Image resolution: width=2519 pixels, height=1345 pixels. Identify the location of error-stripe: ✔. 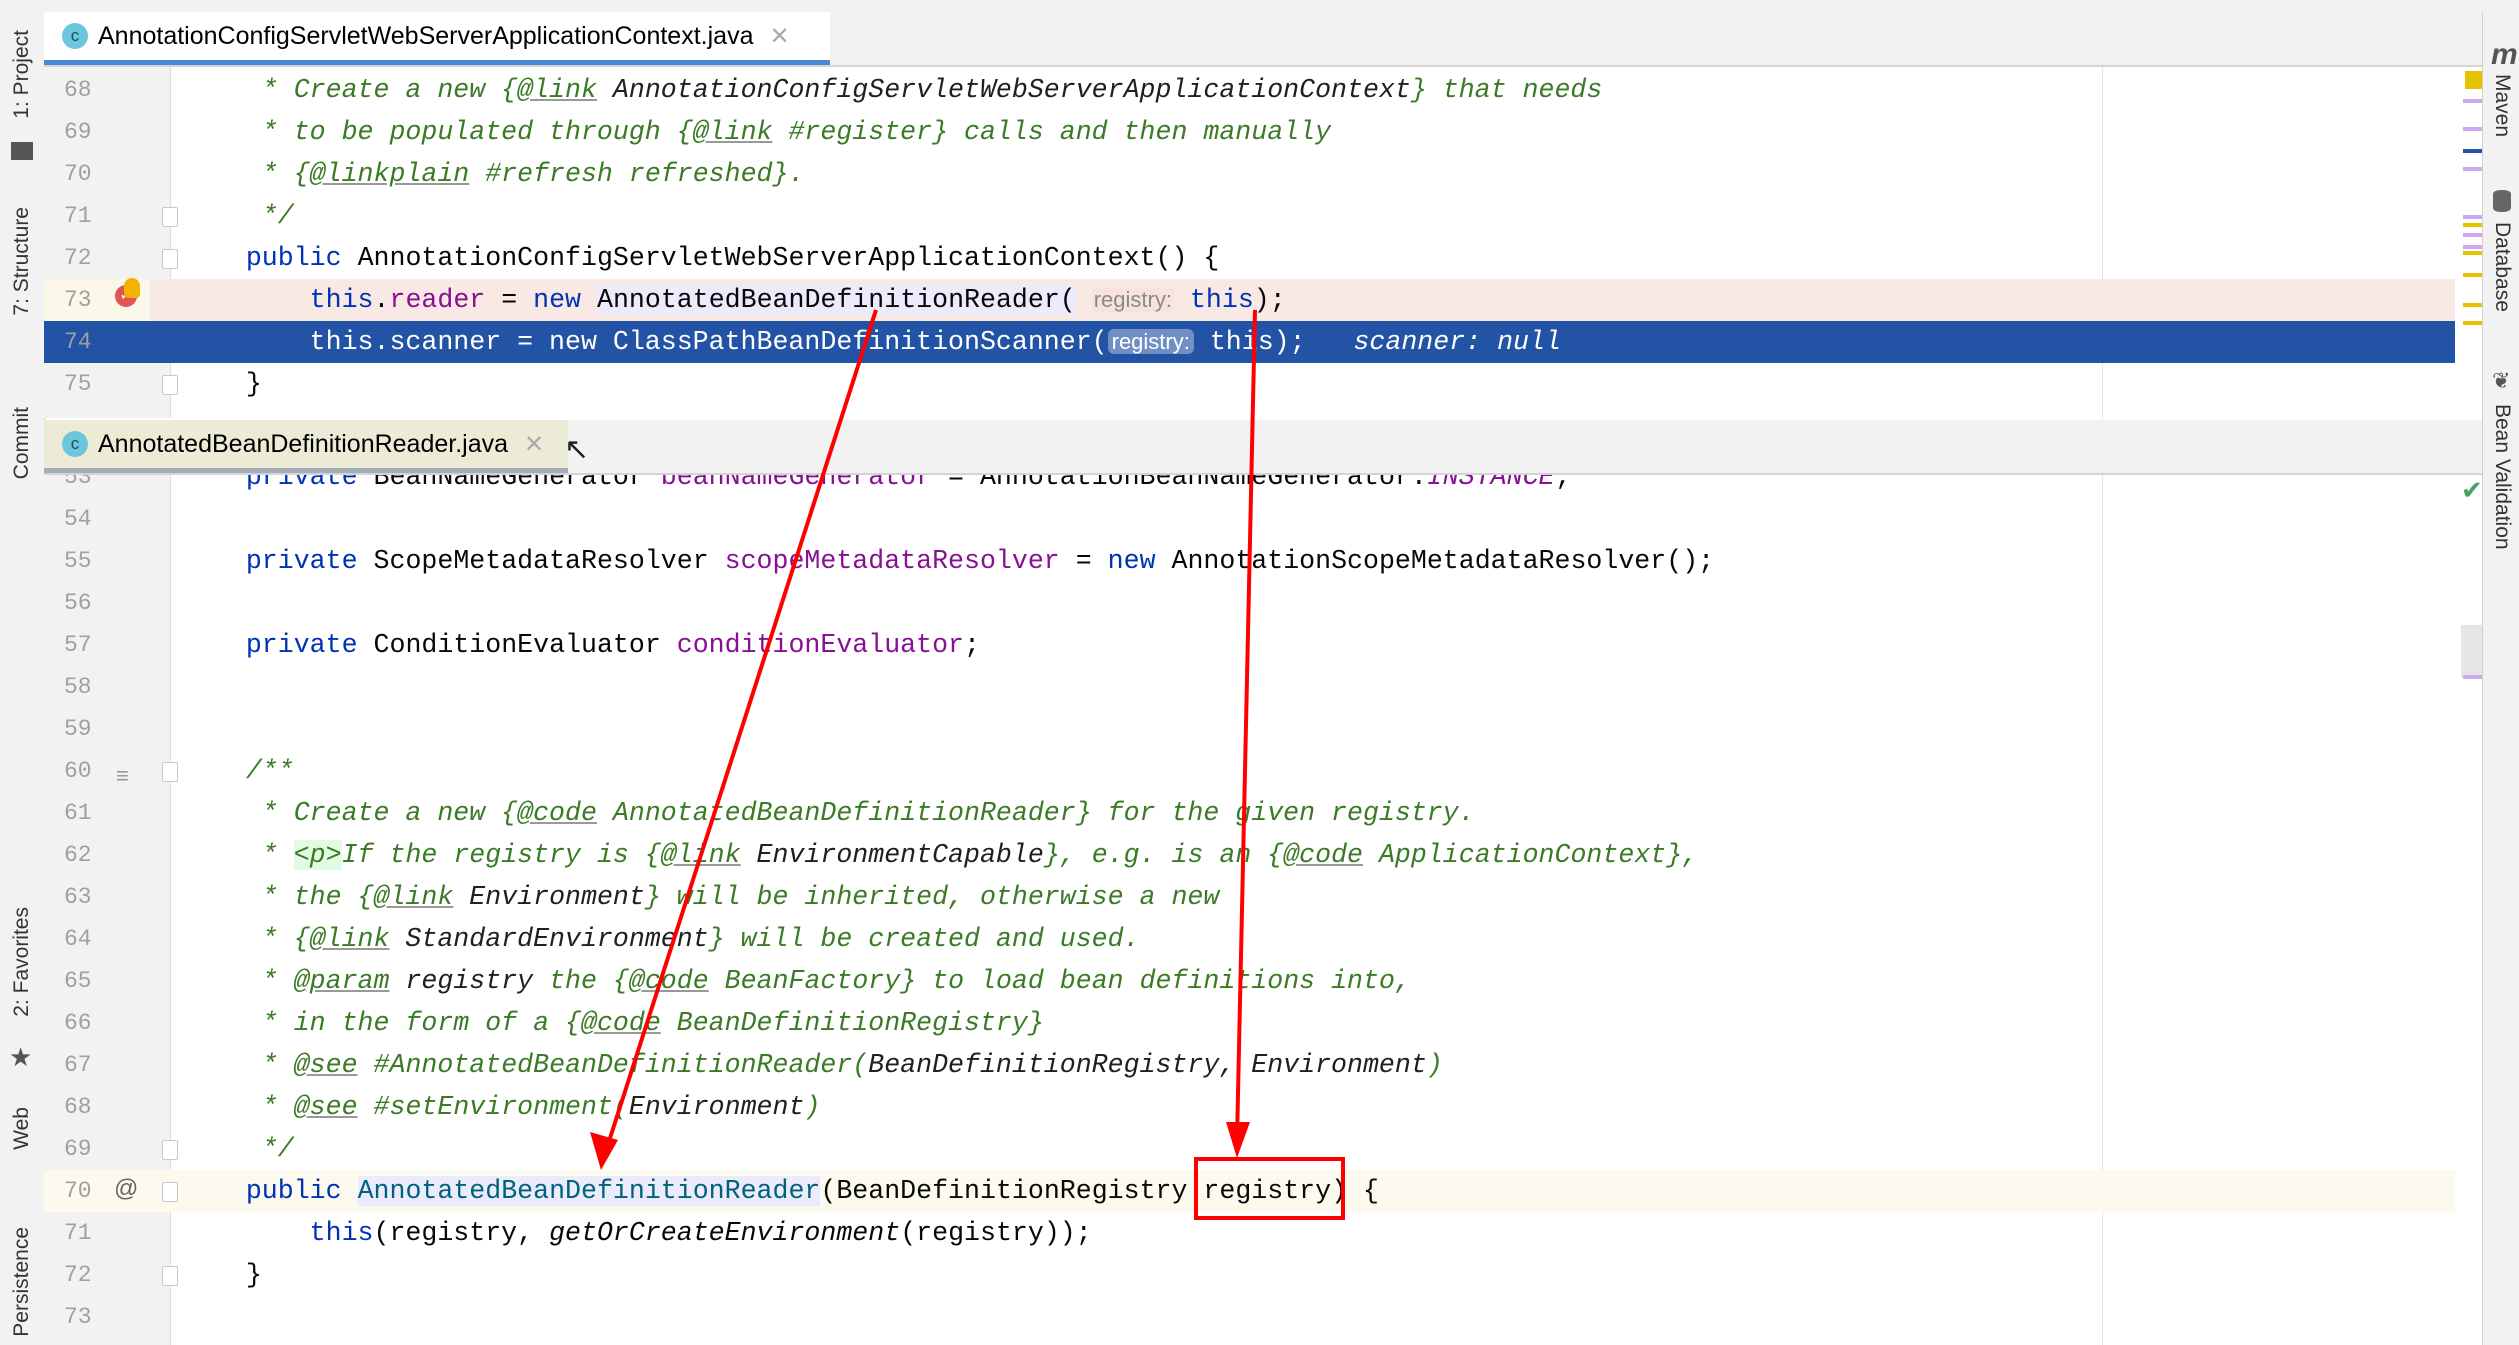
(2468, 910).